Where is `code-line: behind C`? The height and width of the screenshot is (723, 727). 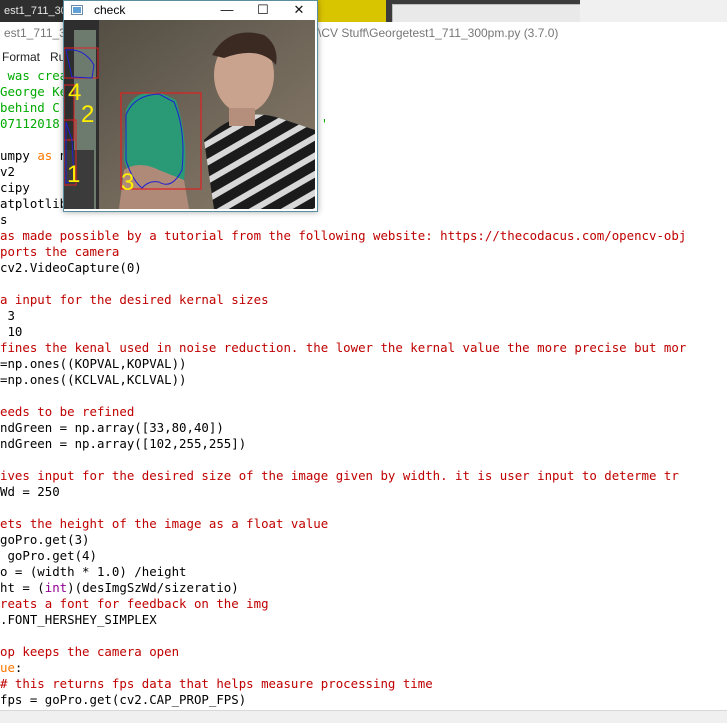 code-line: behind C is located at coordinates (30, 108).